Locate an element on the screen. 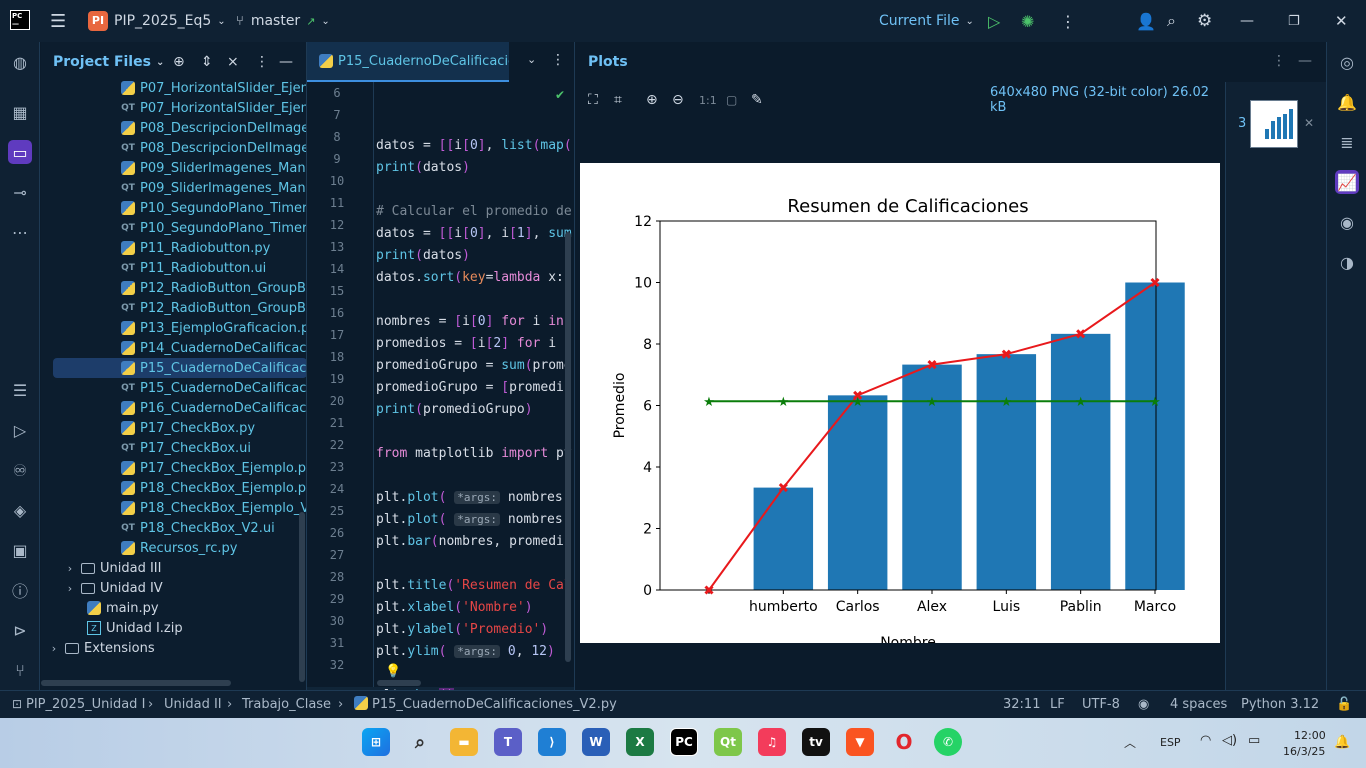 This screenshot has width=1366, height=768. tree-file: QT P09_SliderImagenes_Manual is located at coordinates (173, 188).